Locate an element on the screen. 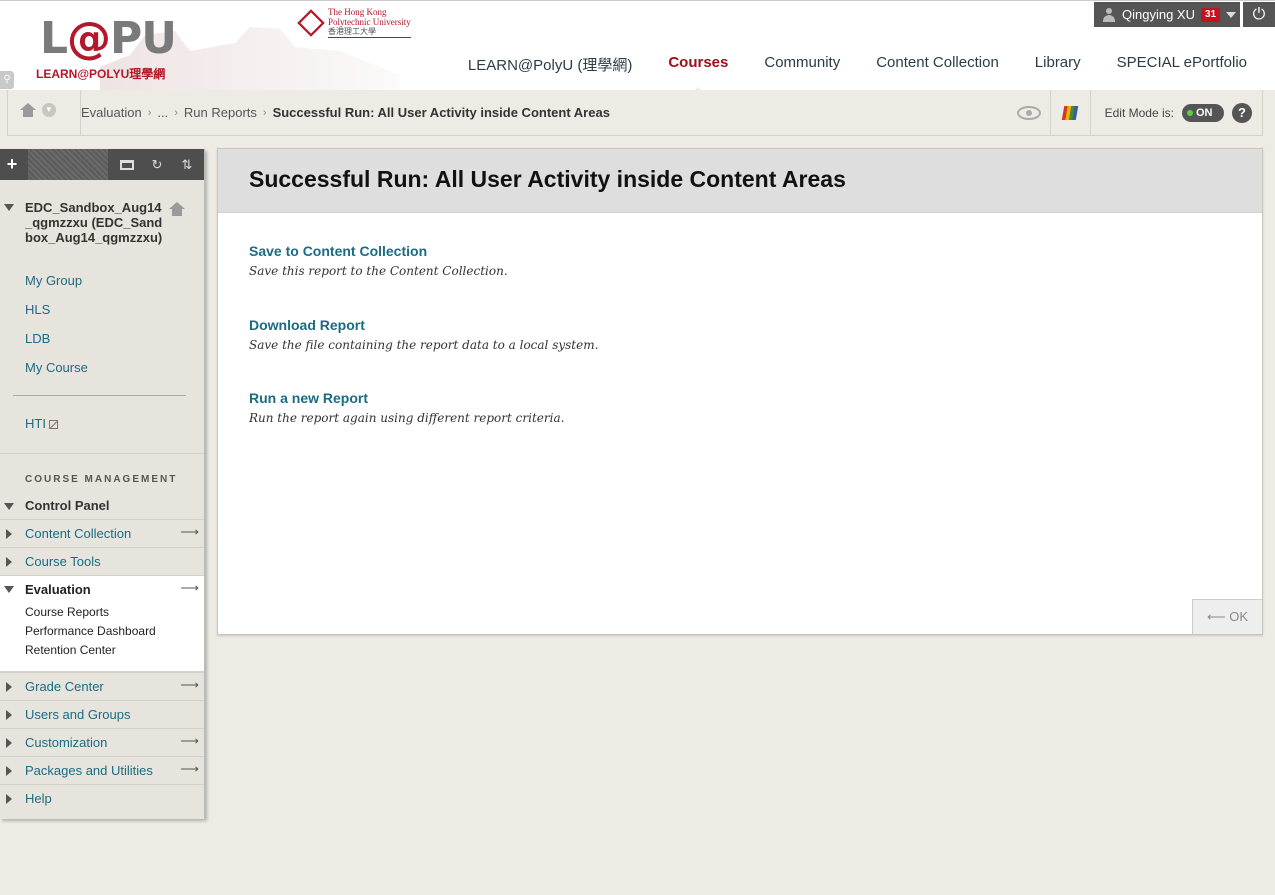  student-preview-button is located at coordinates (1030, 112).